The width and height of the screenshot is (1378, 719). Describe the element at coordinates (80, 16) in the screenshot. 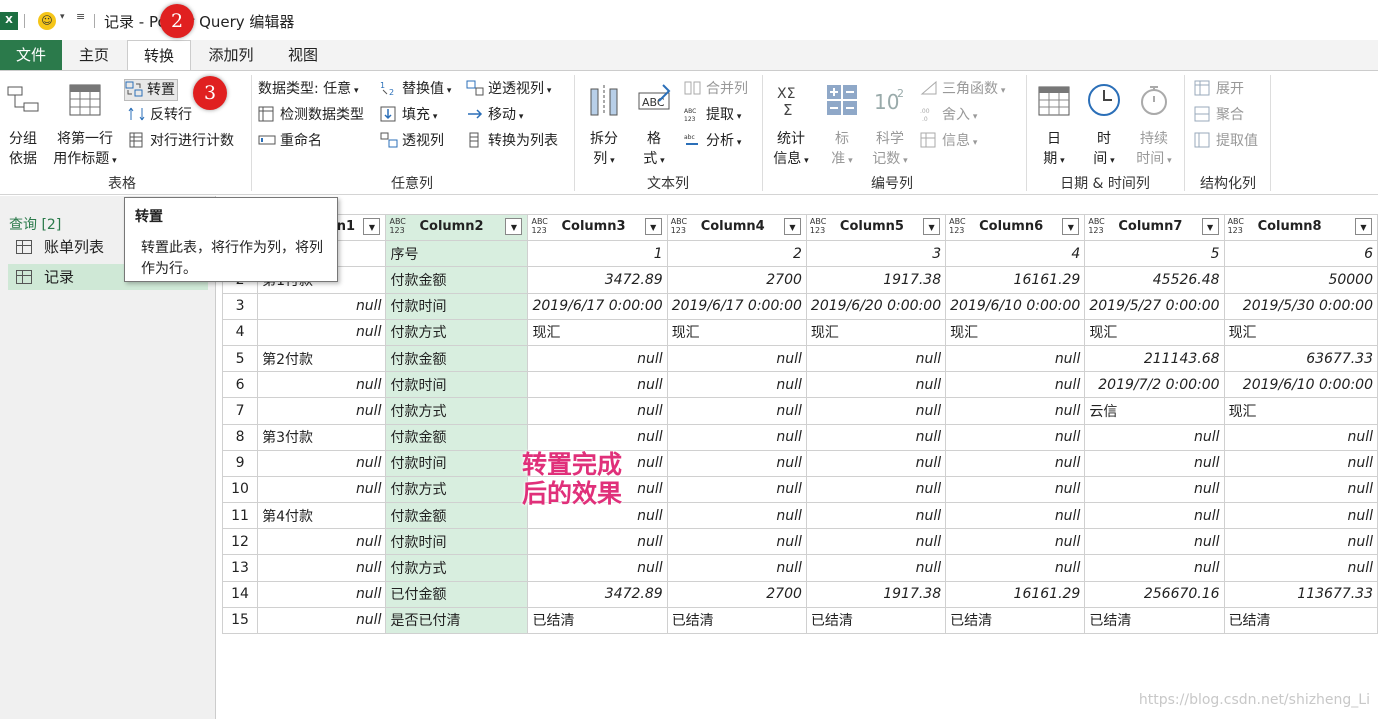

I see `customize-toolbar-icon: ≡` at that location.